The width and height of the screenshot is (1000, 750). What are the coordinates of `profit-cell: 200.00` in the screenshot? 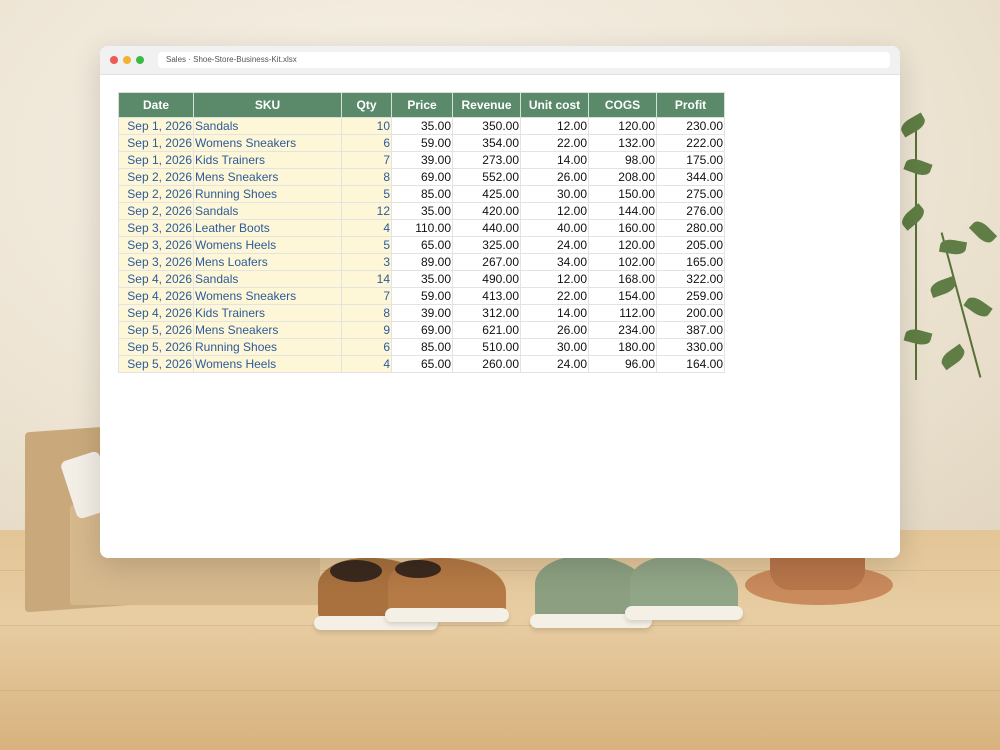 It's located at (690, 313).